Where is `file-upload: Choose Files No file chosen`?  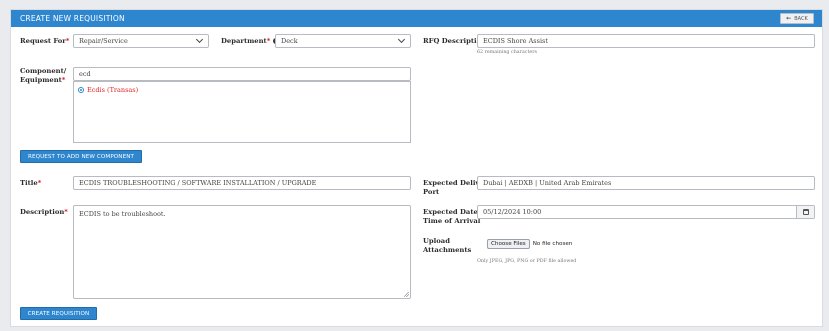 file-upload: Choose Files No file chosen is located at coordinates (529, 244).